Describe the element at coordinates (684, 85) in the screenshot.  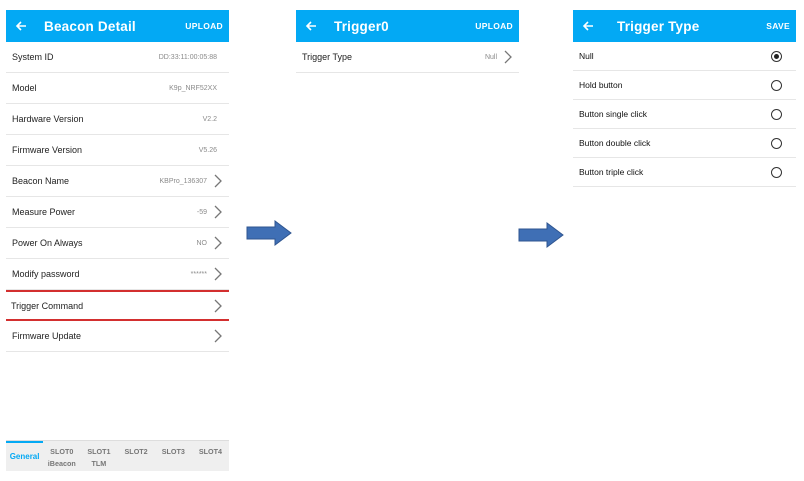
I see `option-hold-button: Hold button` at that location.